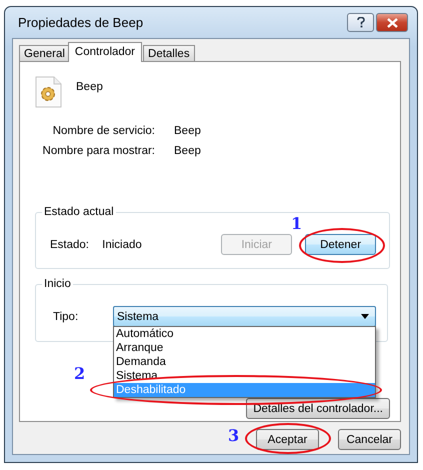 Image resolution: width=423 pixels, height=470 pixels. What do you see at coordinates (169, 53) in the screenshot?
I see `tab: Detalles` at bounding box center [169, 53].